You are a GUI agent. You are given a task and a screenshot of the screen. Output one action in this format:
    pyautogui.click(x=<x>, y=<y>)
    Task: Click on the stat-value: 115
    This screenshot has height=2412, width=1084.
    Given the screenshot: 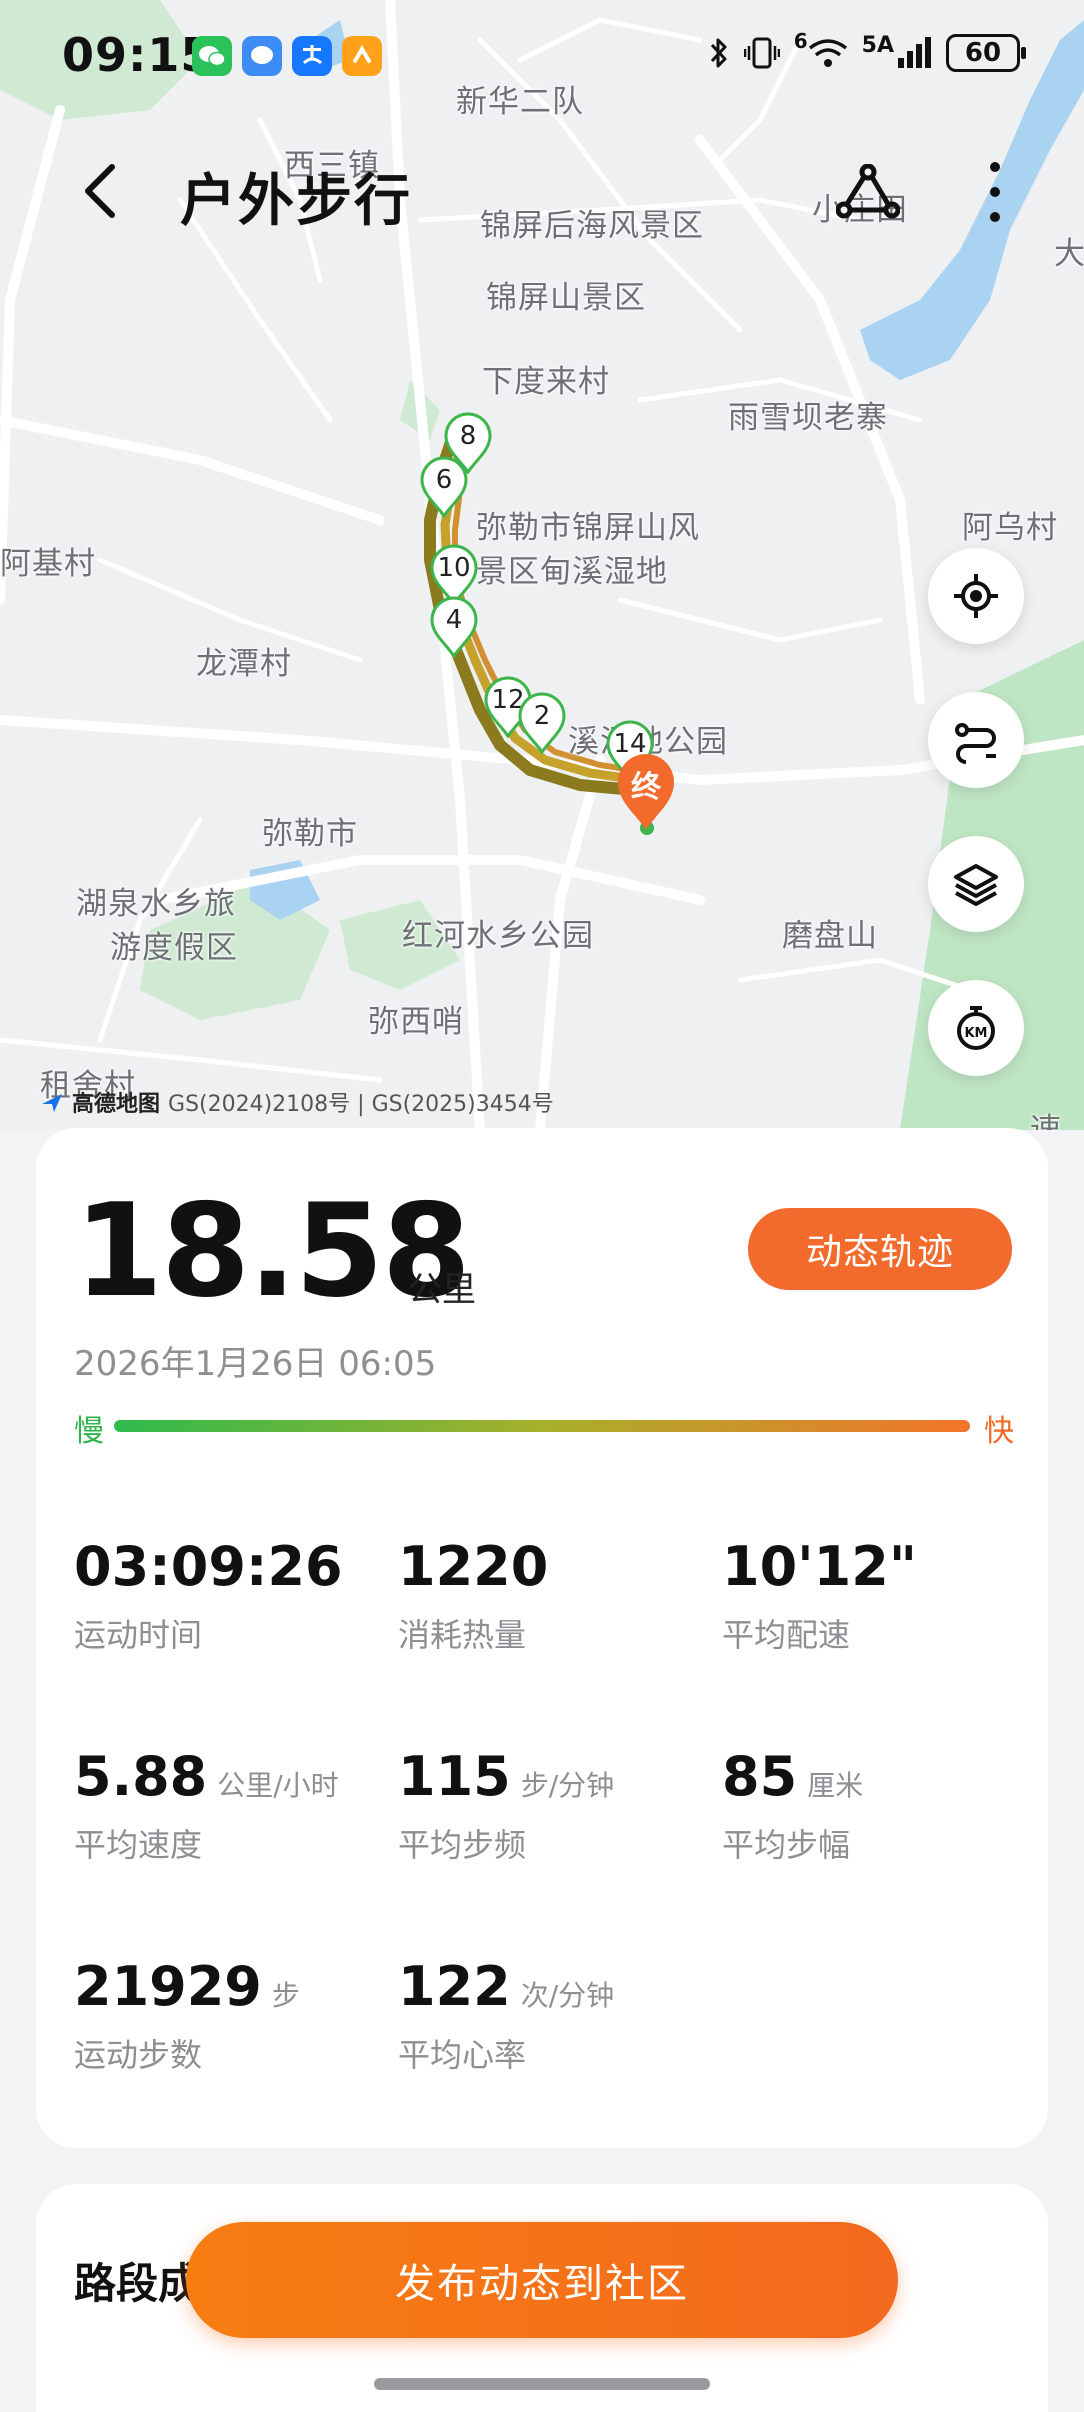 What is the action you would take?
    pyautogui.click(x=454, y=1776)
    